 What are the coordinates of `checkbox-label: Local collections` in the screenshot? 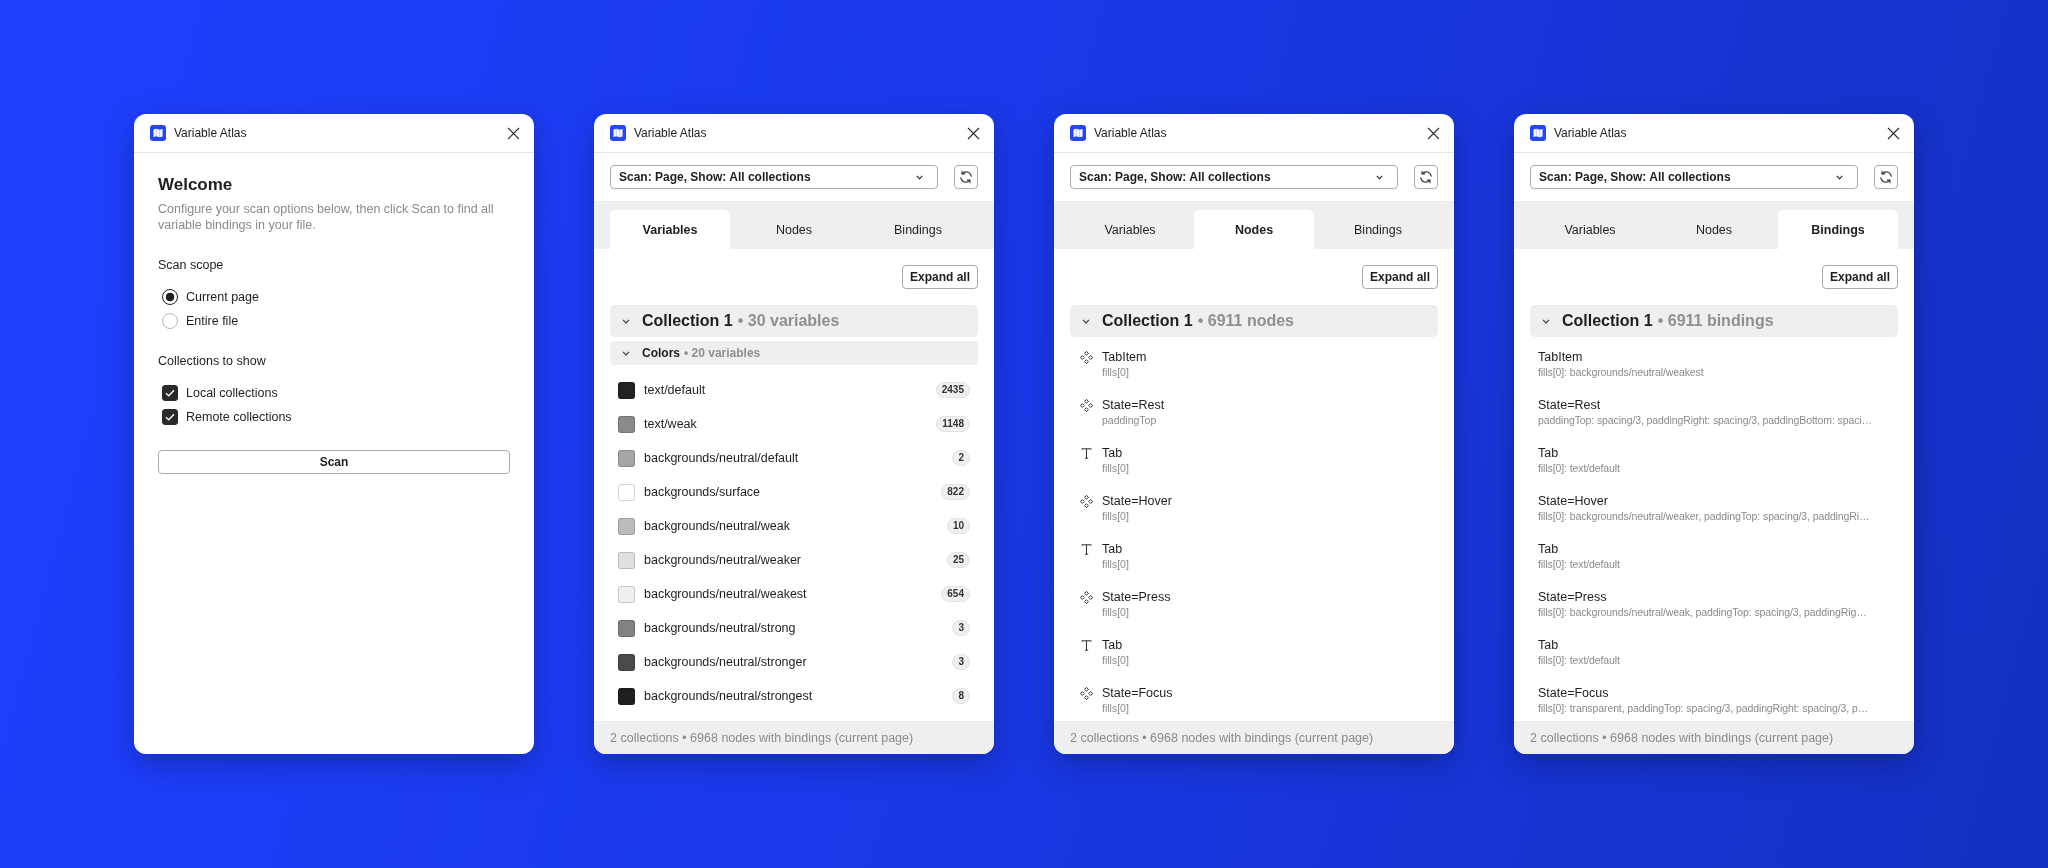 It's located at (232, 393).